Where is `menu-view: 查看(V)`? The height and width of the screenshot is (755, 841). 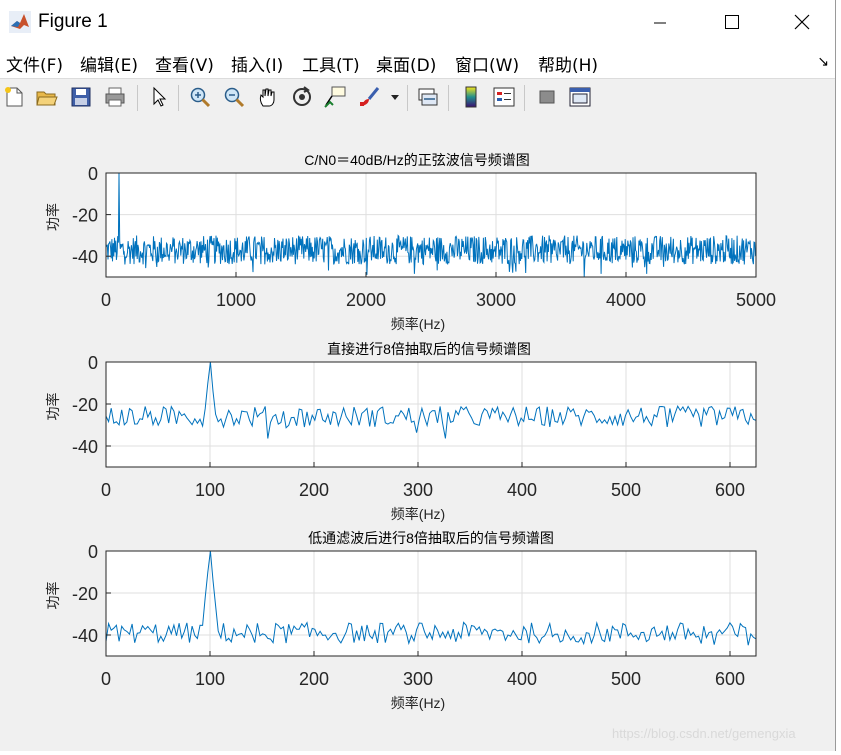 menu-view: 查看(V) is located at coordinates (184, 63).